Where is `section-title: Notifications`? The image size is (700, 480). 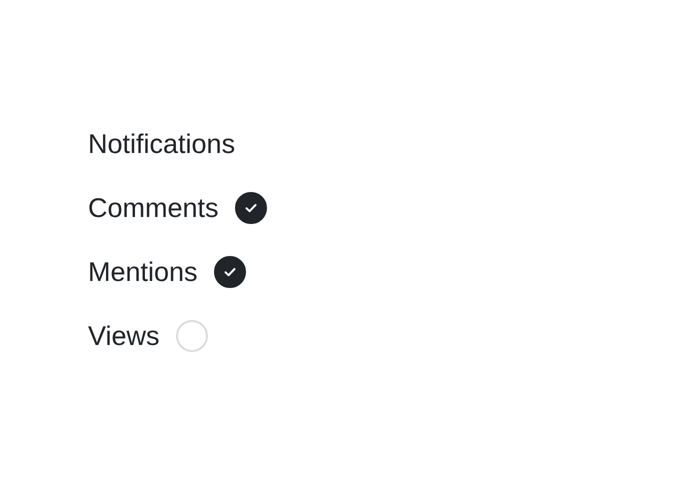
section-title: Notifications is located at coordinates (162, 144).